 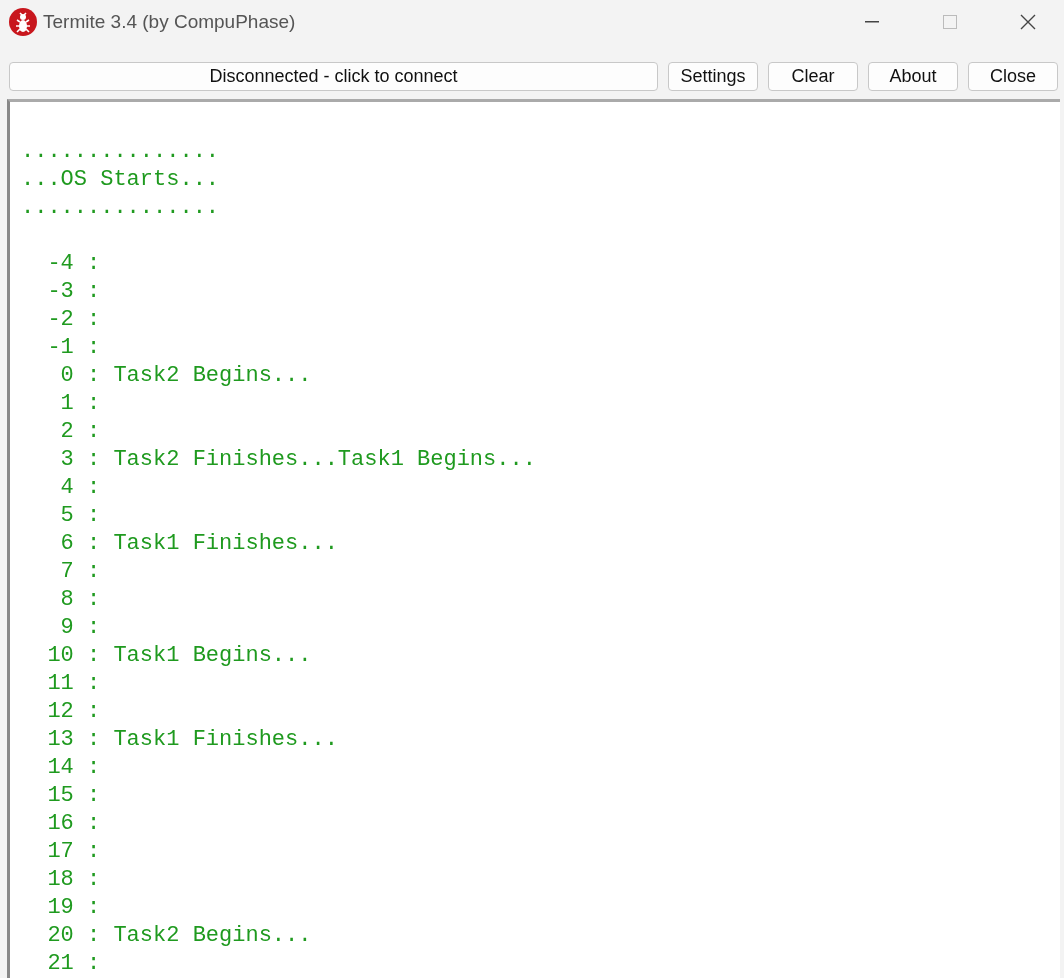 What do you see at coordinates (813, 76) in the screenshot?
I see `toolbar-button: Clear` at bounding box center [813, 76].